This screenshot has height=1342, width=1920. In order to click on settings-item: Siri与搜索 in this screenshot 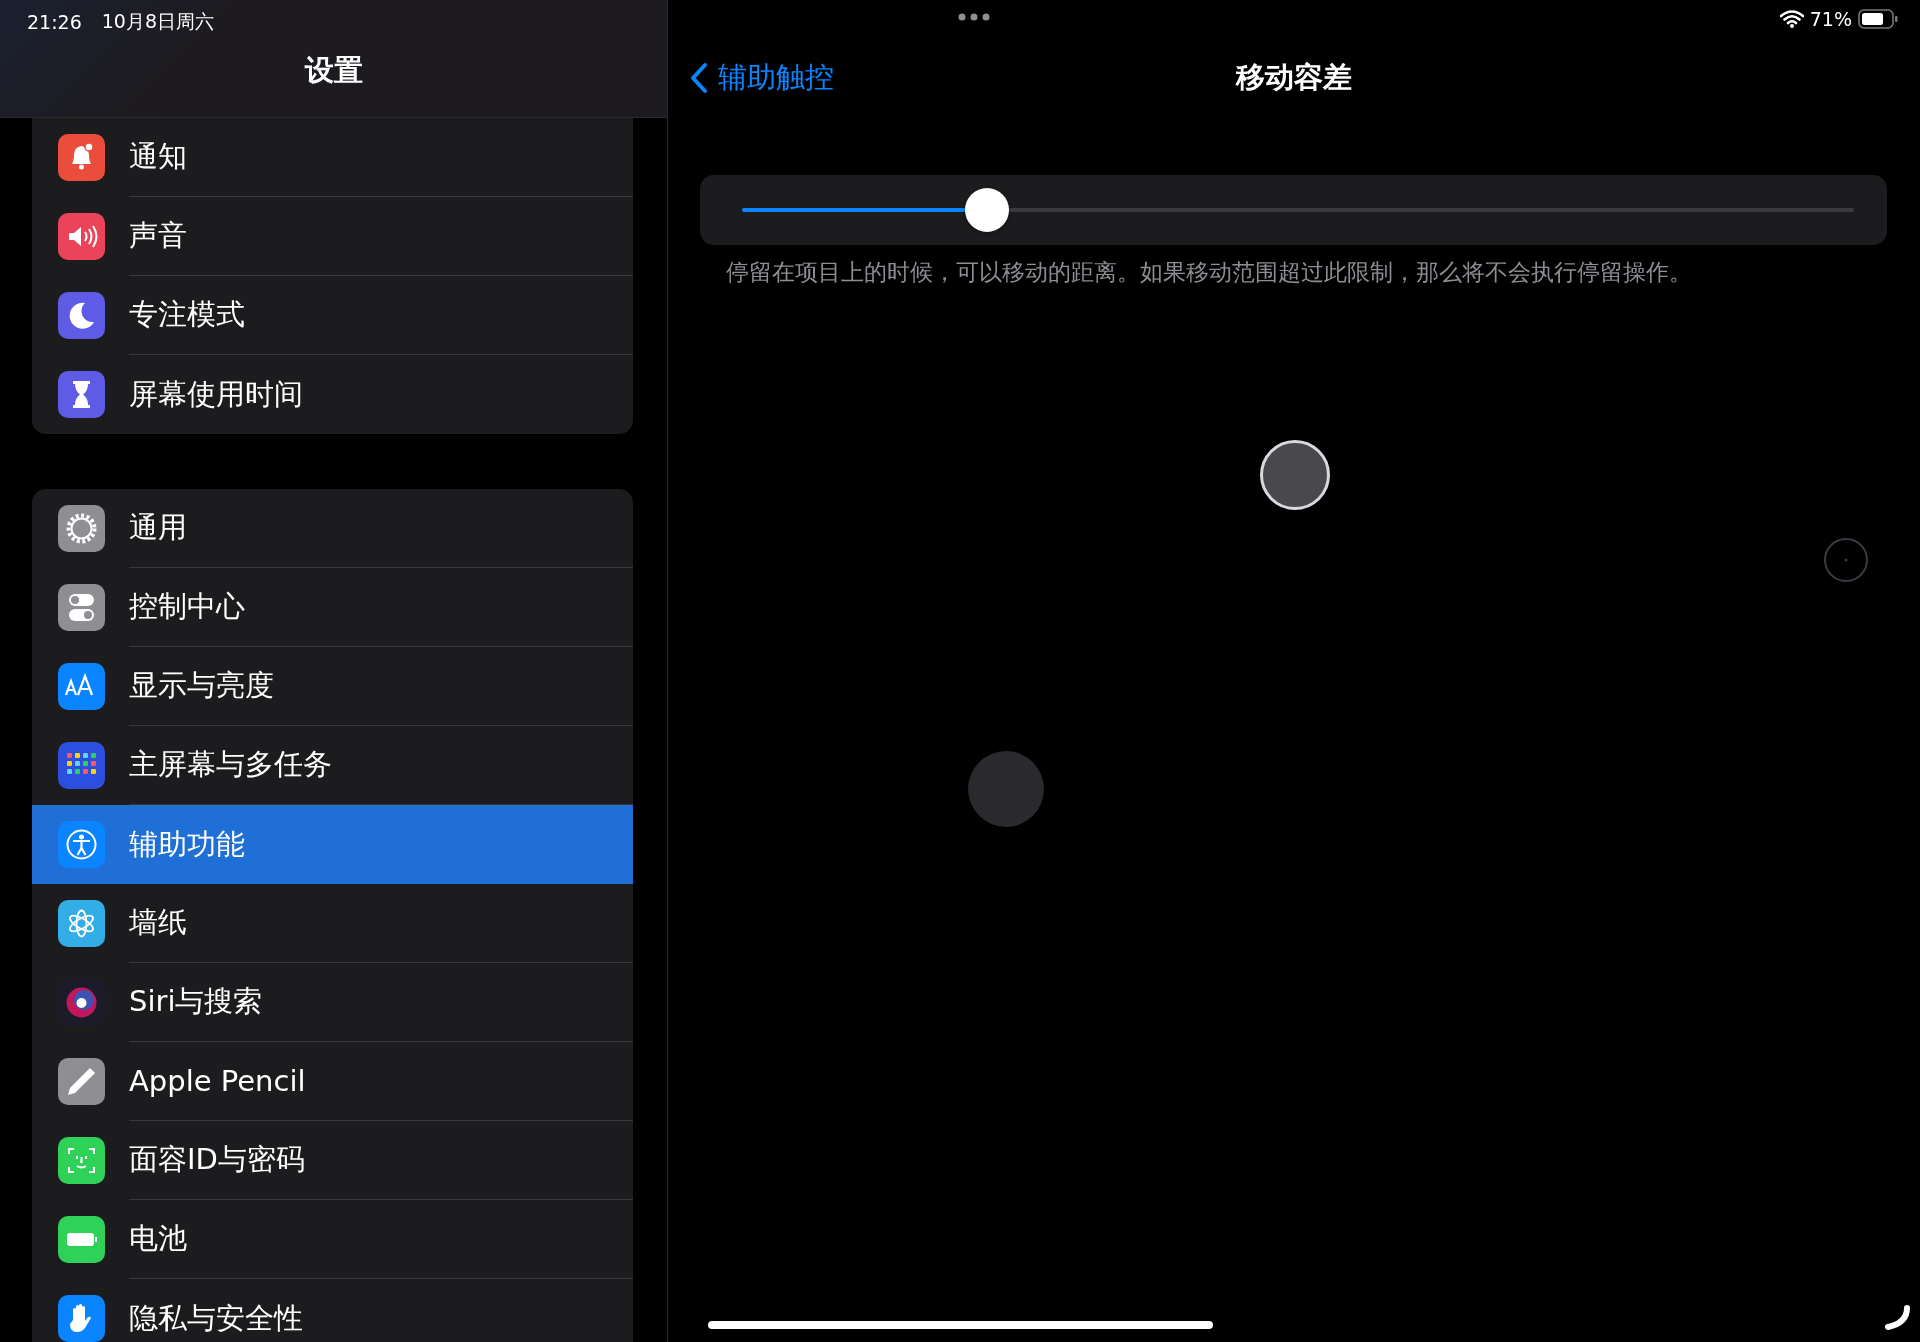, I will do `click(332, 1002)`.